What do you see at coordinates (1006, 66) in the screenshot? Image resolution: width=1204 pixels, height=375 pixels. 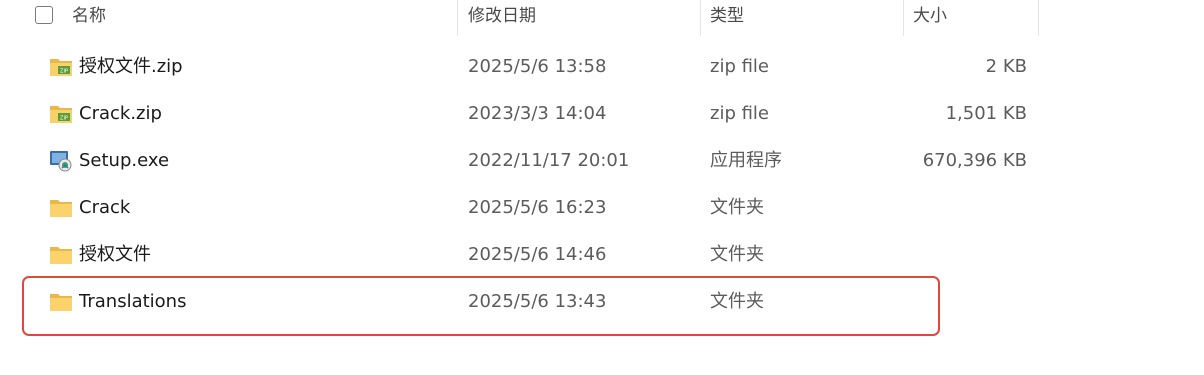 I see `file-size: 2 KB` at bounding box center [1006, 66].